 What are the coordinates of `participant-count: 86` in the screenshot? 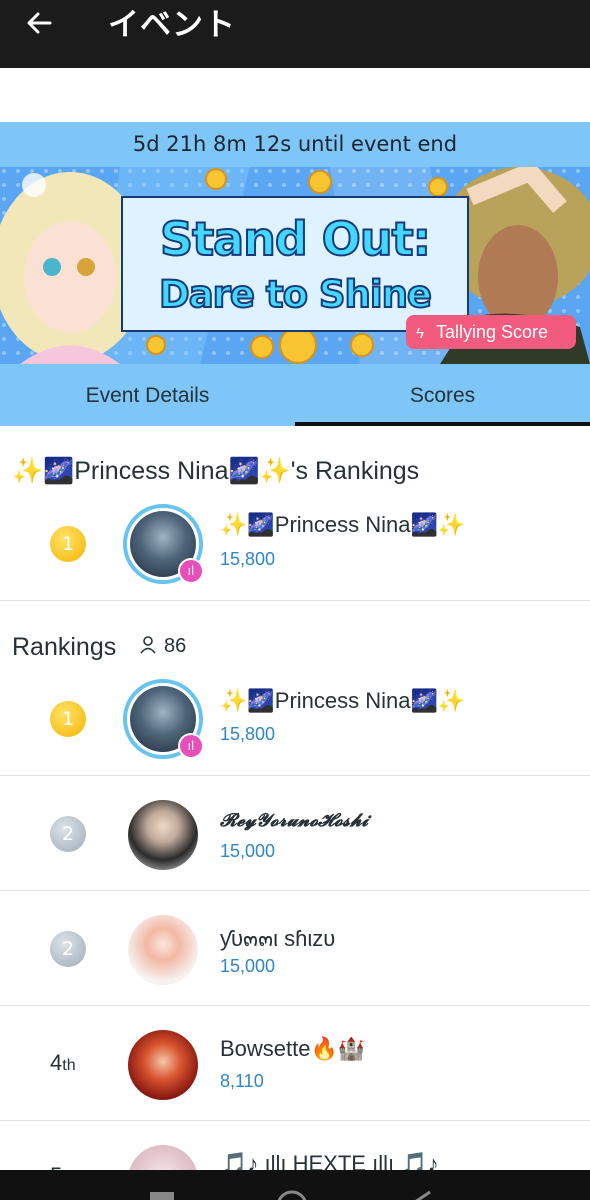 It's located at (162, 646).